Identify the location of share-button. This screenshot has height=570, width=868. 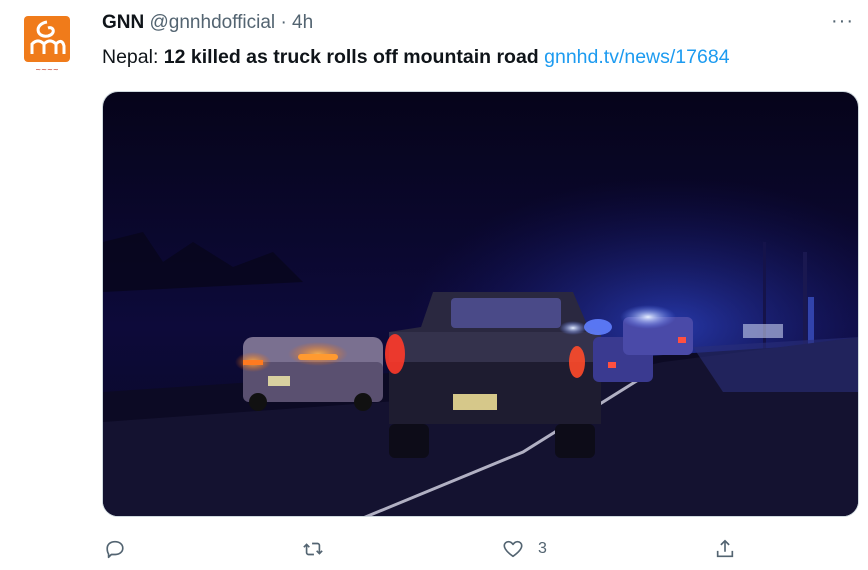
(725, 549).